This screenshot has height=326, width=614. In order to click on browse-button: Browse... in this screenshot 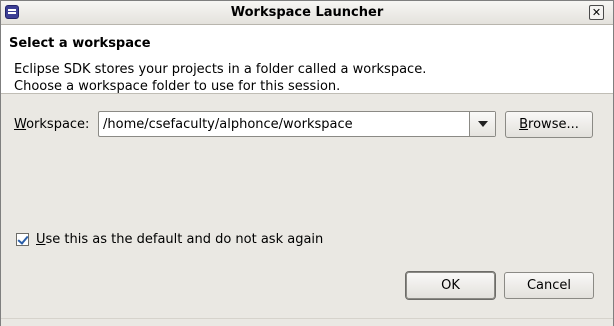, I will do `click(549, 124)`.